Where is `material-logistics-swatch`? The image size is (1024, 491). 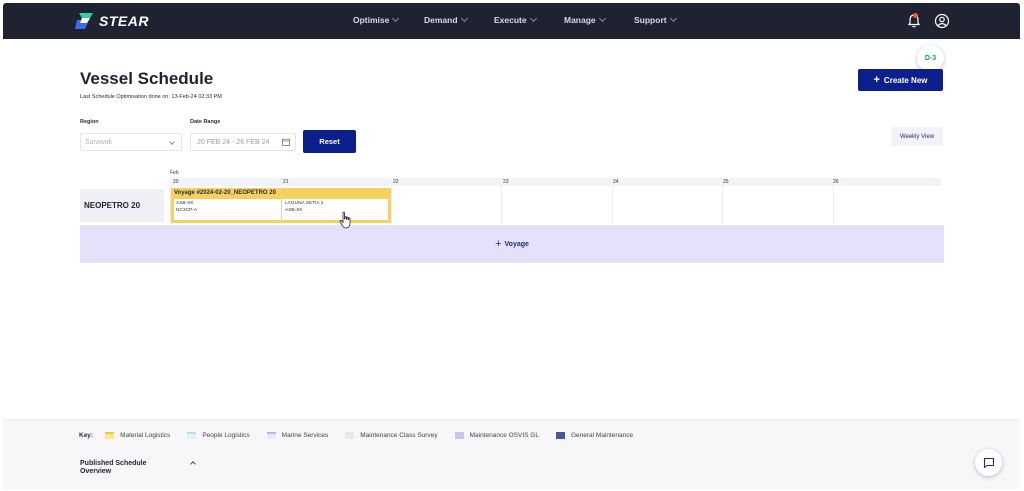 material-logistics-swatch is located at coordinates (110, 435).